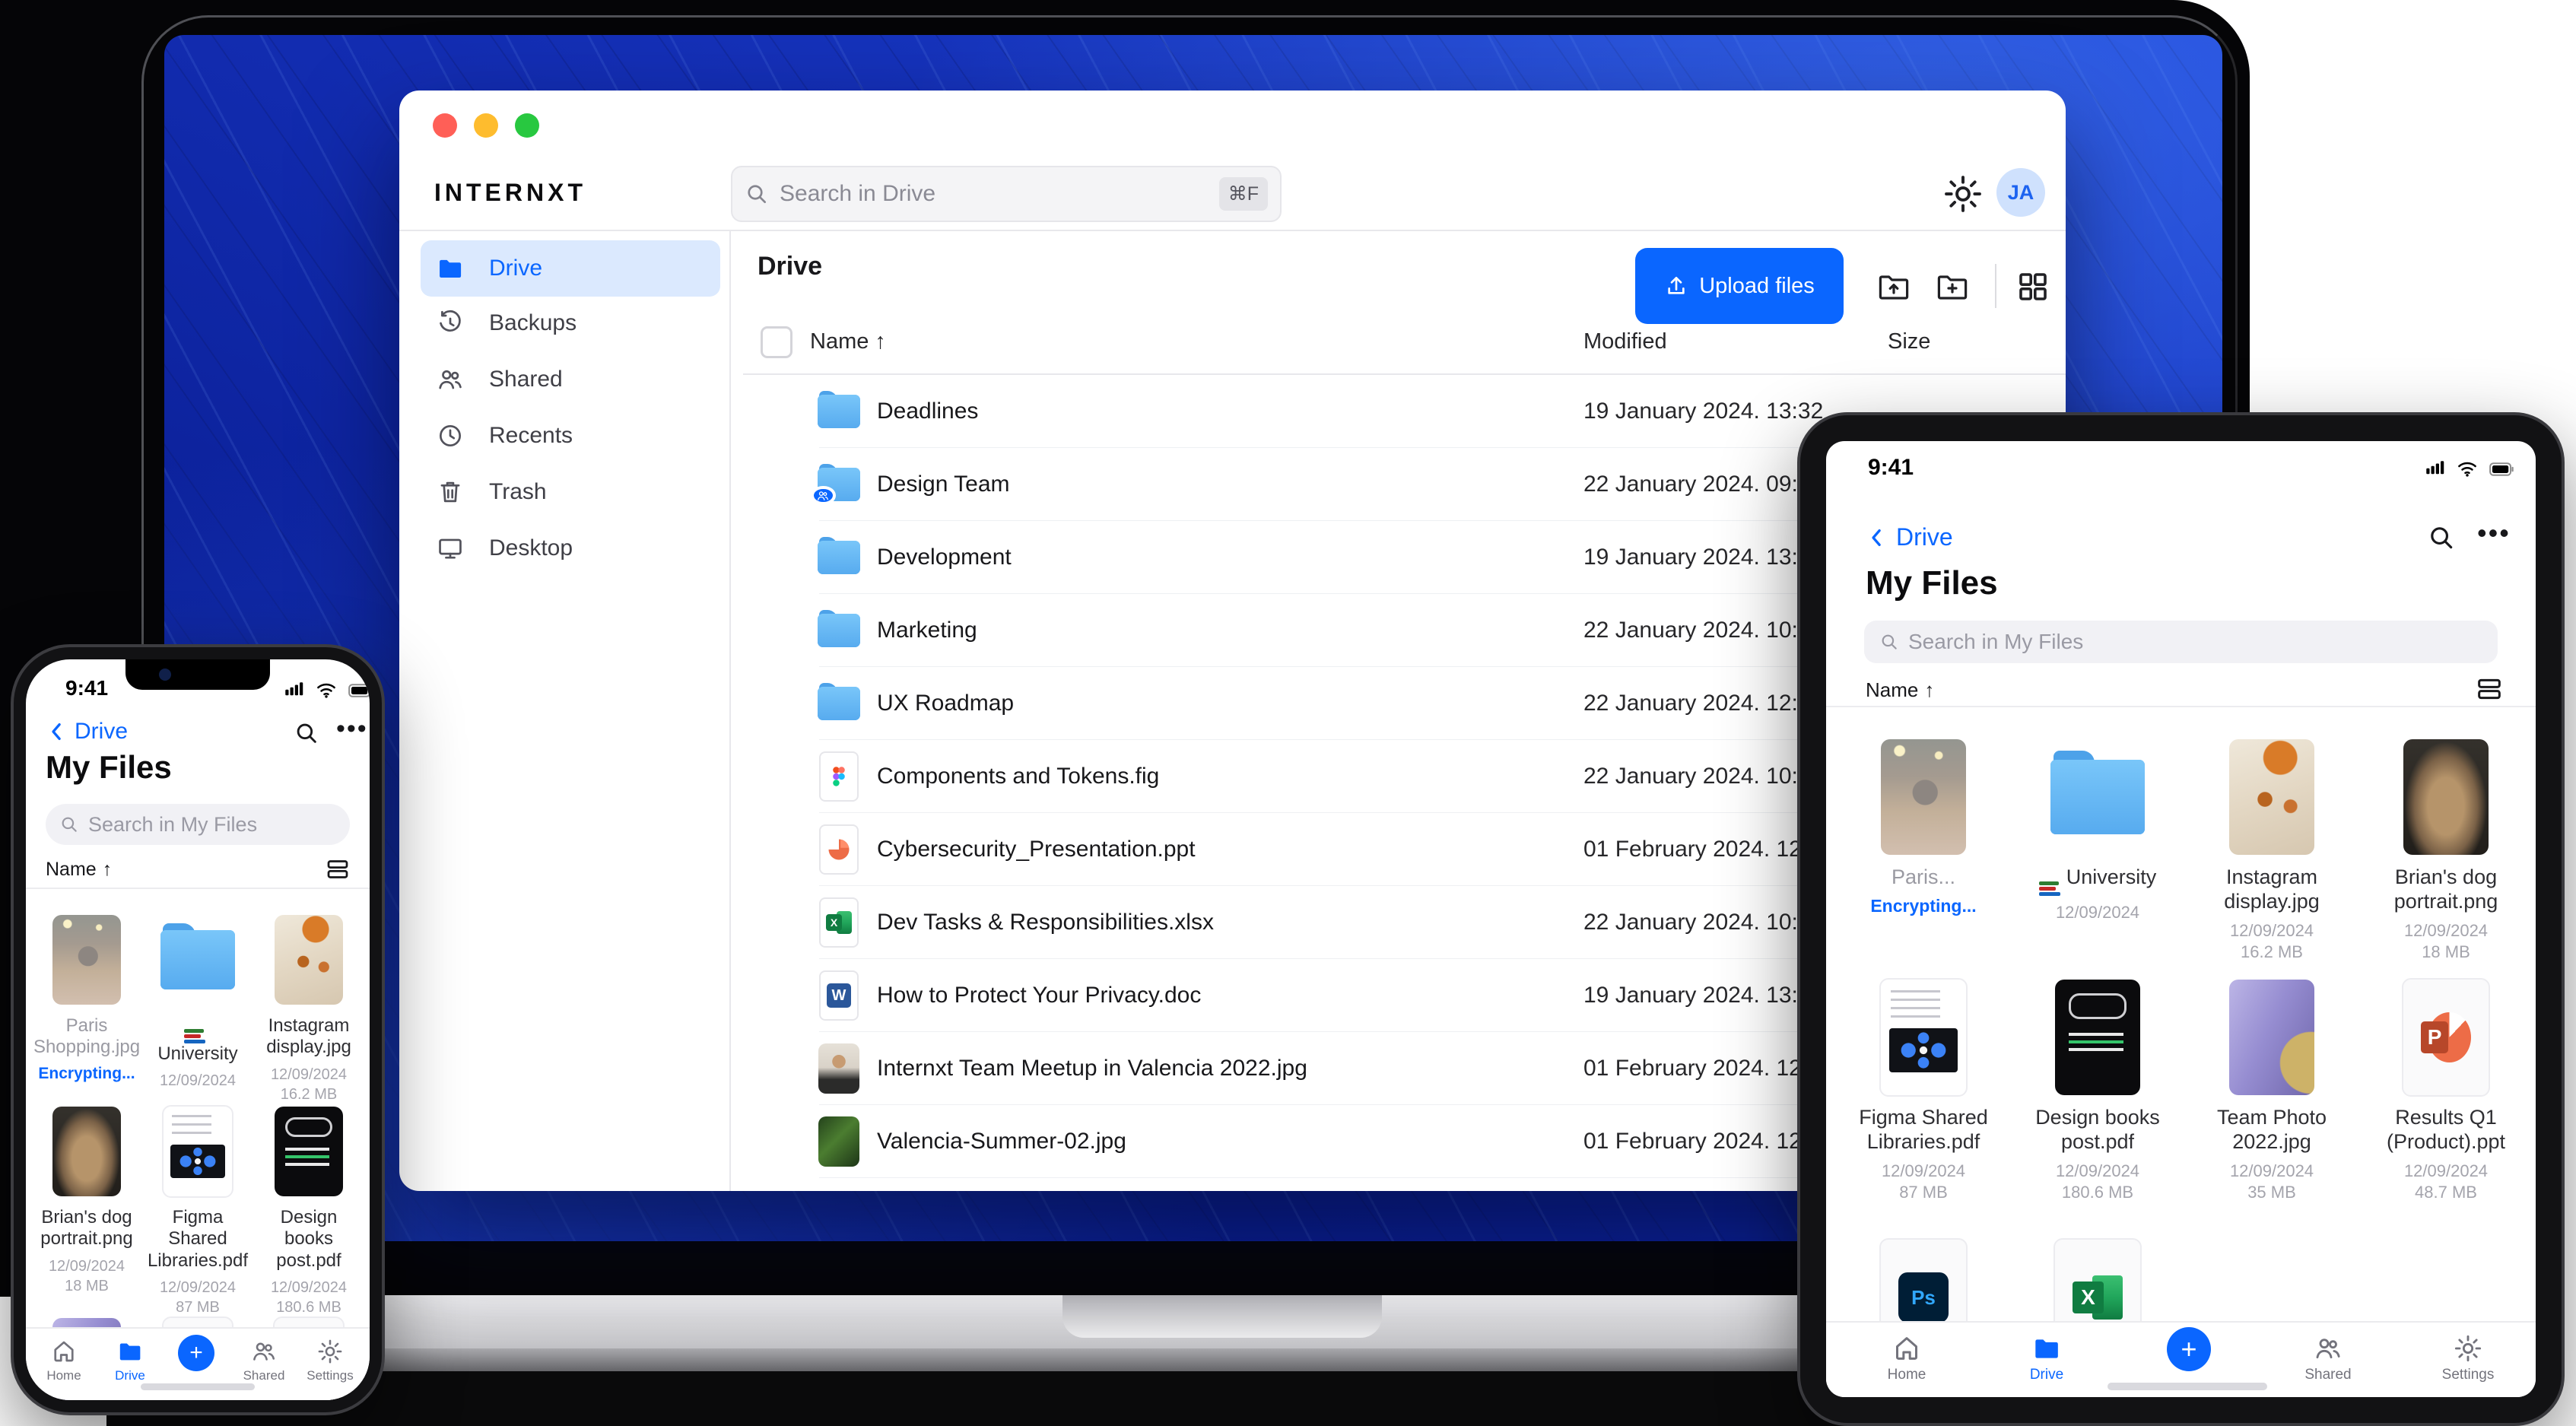 The height and width of the screenshot is (1426, 2576). What do you see at coordinates (2021, 192) in the screenshot?
I see `avatar: JA` at bounding box center [2021, 192].